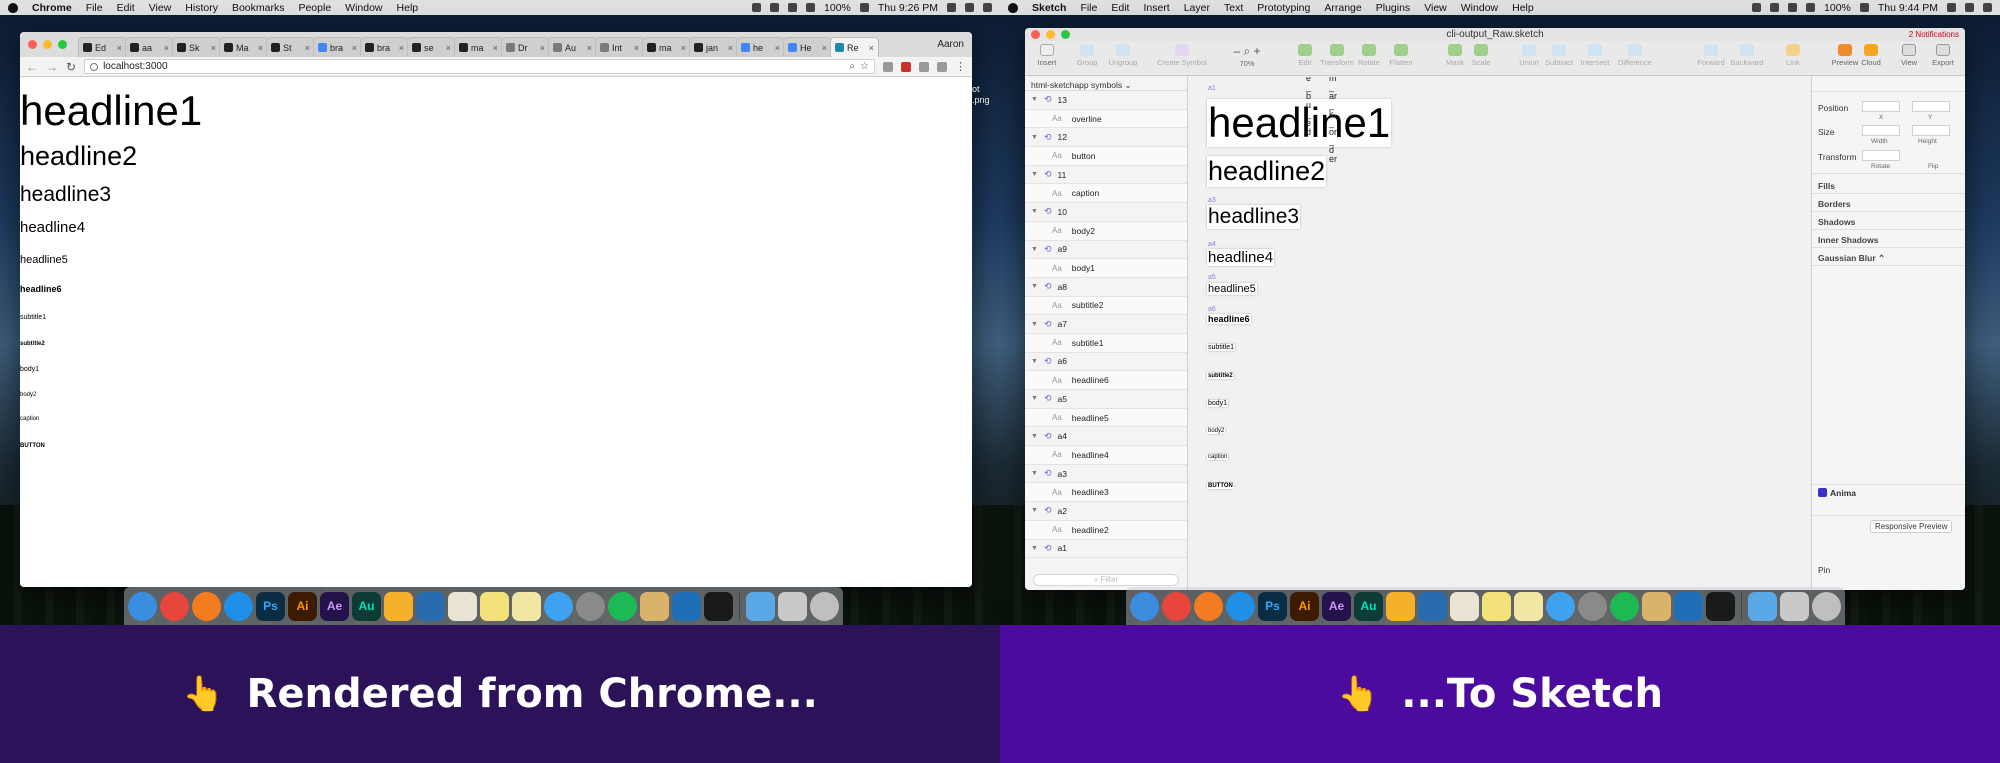 The image size is (2000, 763). I want to click on dock-audition-icon: Au, so click(1368, 606).